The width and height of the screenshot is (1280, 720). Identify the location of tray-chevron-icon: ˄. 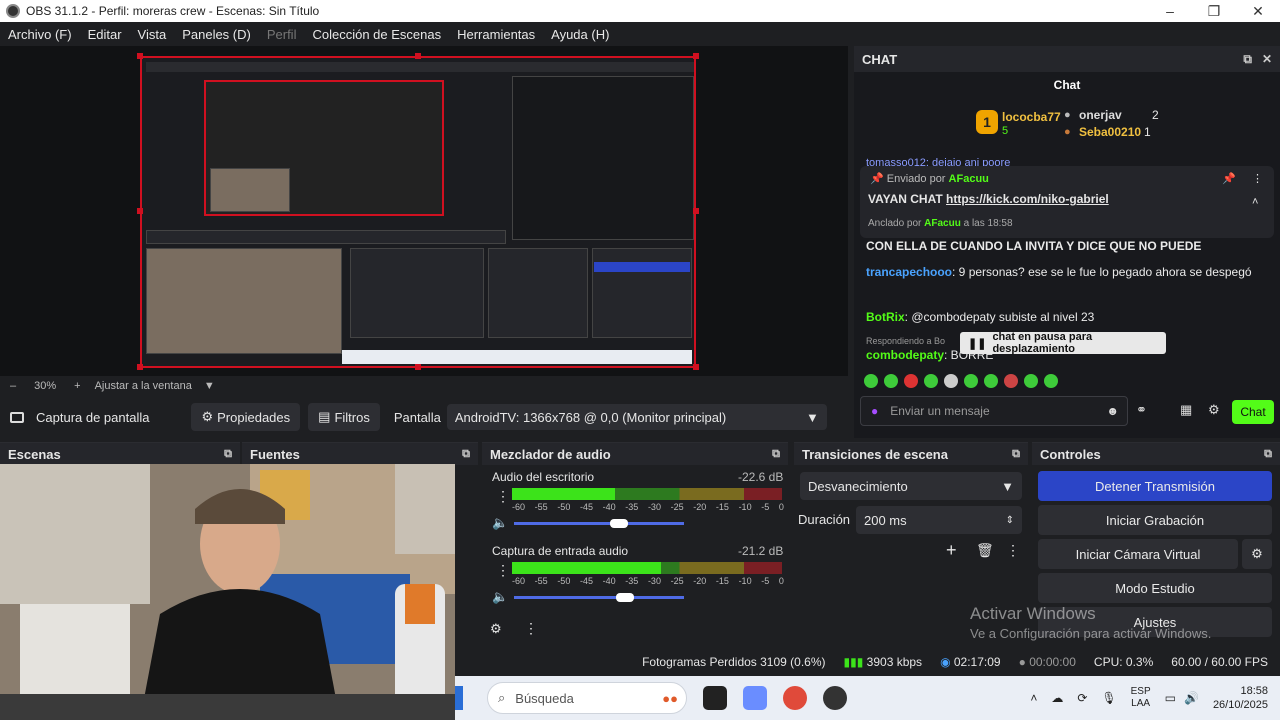
(1033, 698).